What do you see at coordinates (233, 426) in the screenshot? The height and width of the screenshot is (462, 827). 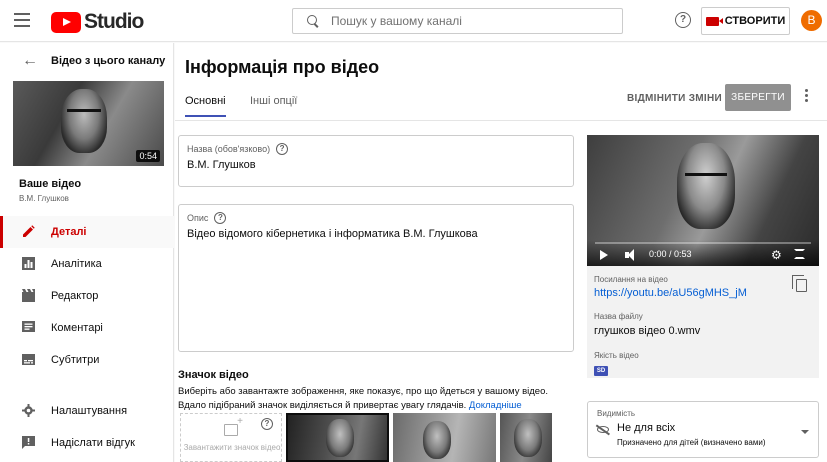 I see `add-photo-icon` at bounding box center [233, 426].